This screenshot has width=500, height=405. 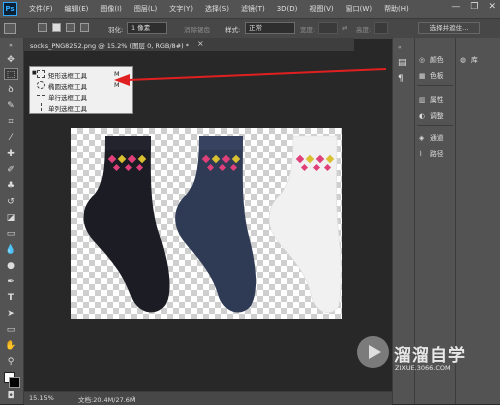 I want to click on gradient-tool-icon: ▭, so click(x=11, y=234).